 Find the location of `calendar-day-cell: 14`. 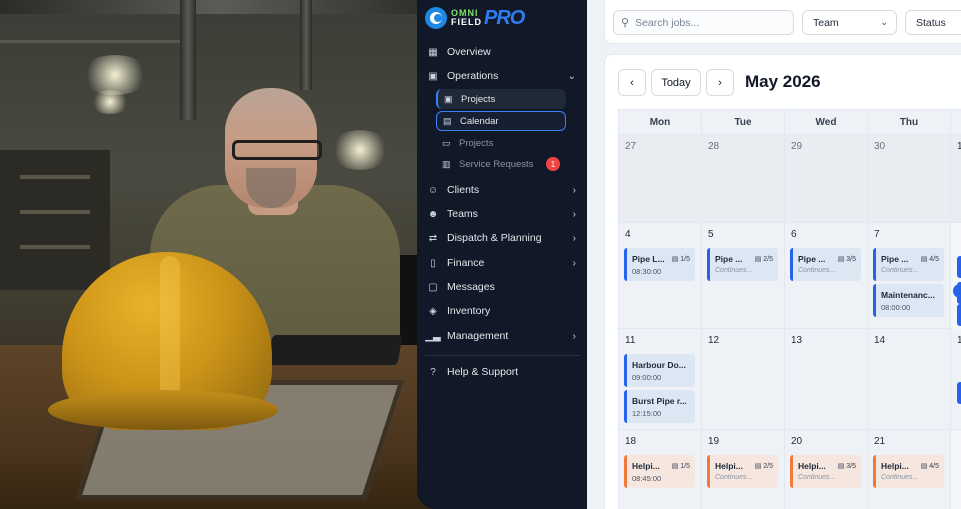

calendar-day-cell: 14 is located at coordinates (909, 379).